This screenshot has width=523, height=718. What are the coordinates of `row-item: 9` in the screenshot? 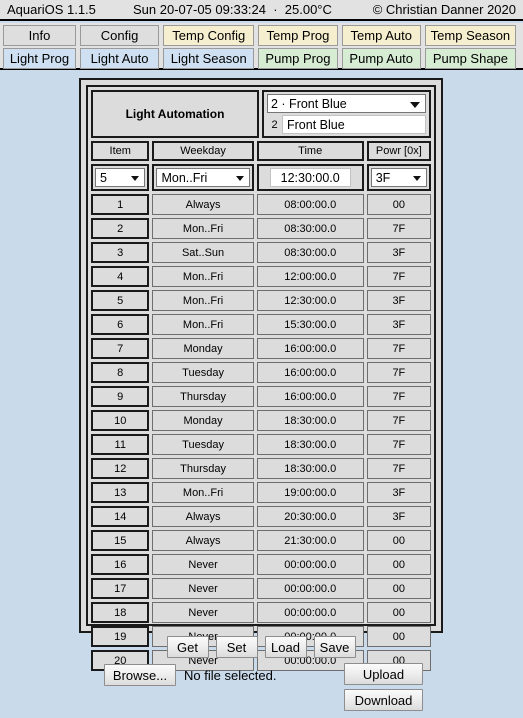 It's located at (120, 396).